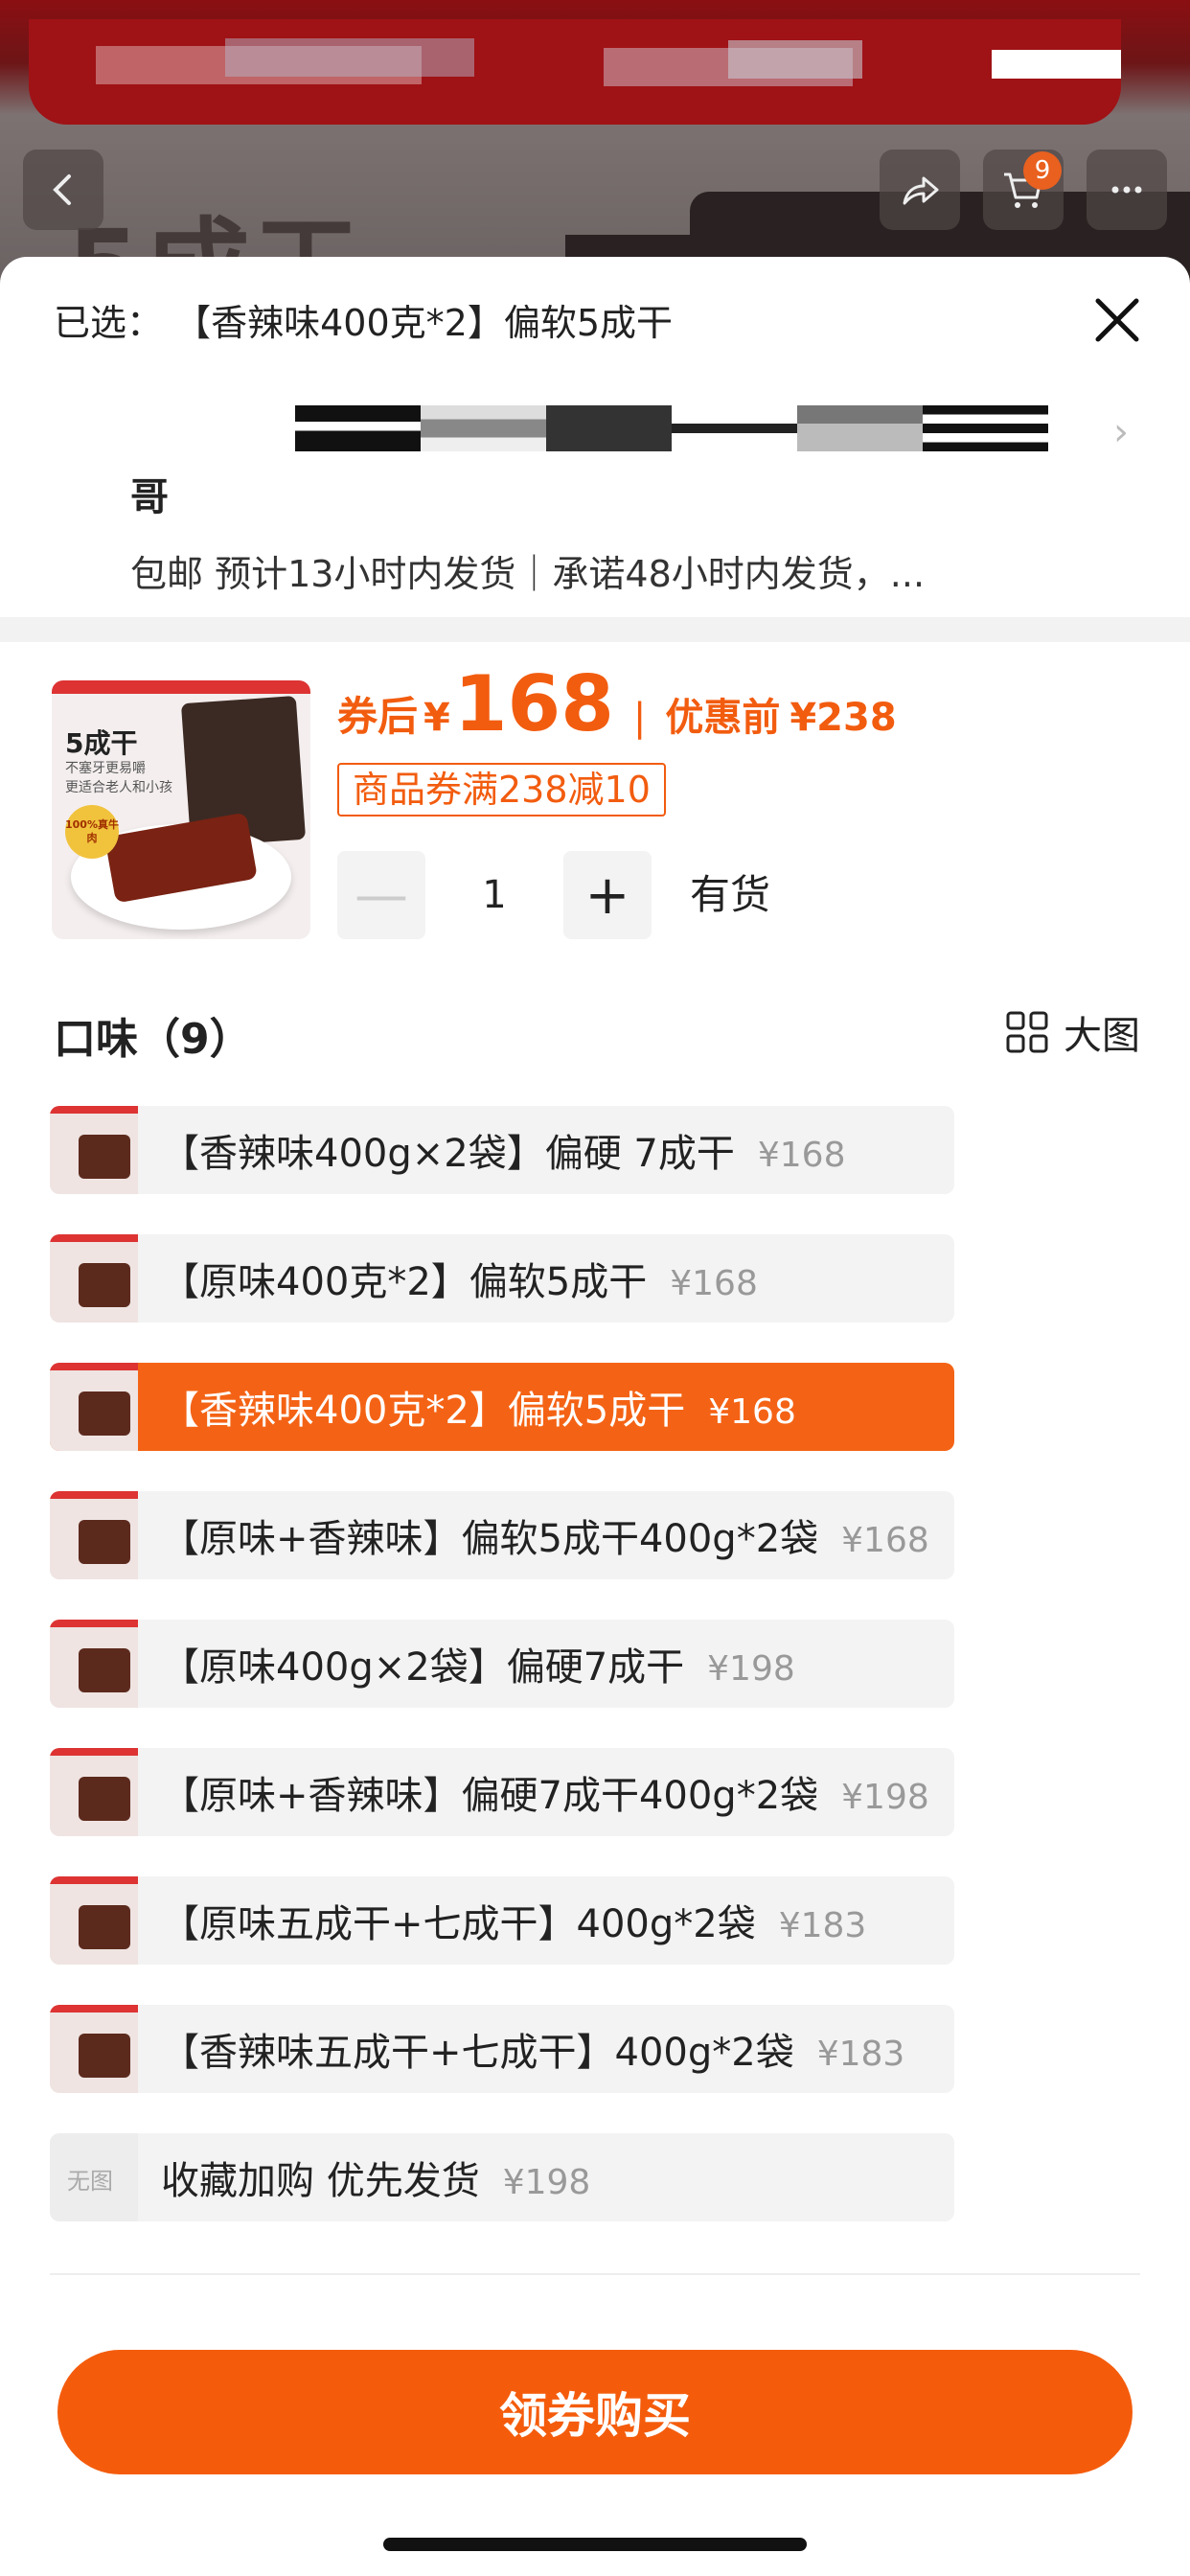 Image resolution: width=1190 pixels, height=2576 pixels. Describe the element at coordinates (150, 497) in the screenshot. I see `shop-name: 哥` at that location.